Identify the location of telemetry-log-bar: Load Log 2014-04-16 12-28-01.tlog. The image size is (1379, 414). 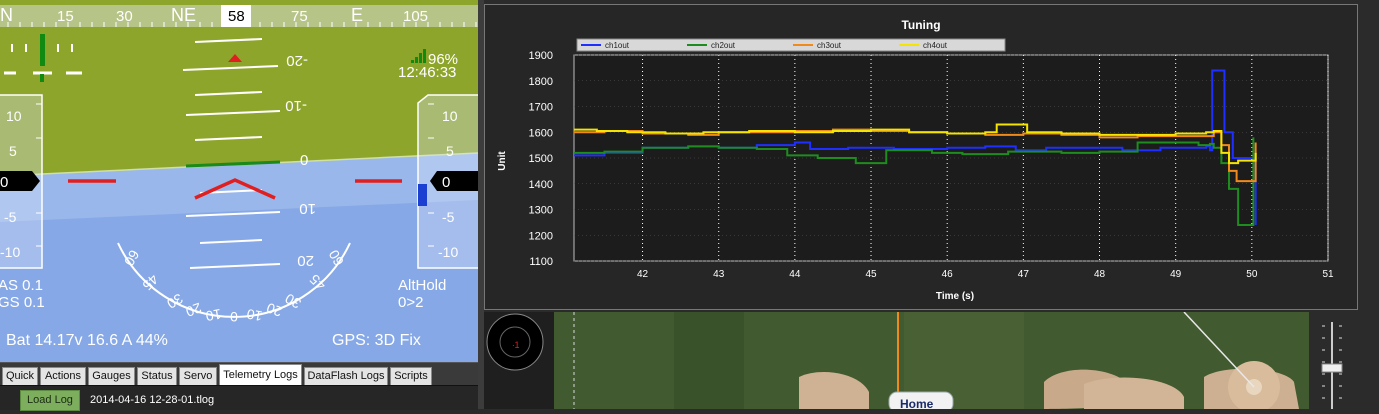
(239, 398).